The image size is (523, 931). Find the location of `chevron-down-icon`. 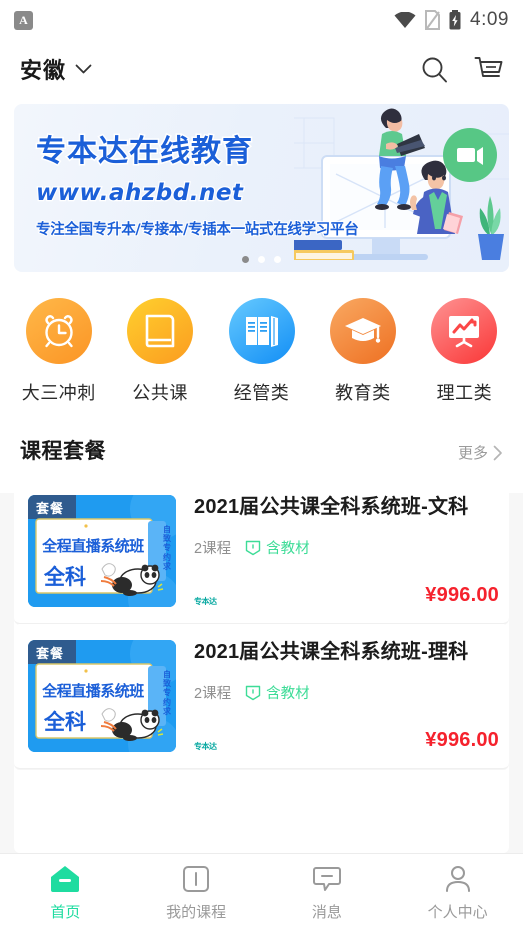

chevron-down-icon is located at coordinates (83, 68).